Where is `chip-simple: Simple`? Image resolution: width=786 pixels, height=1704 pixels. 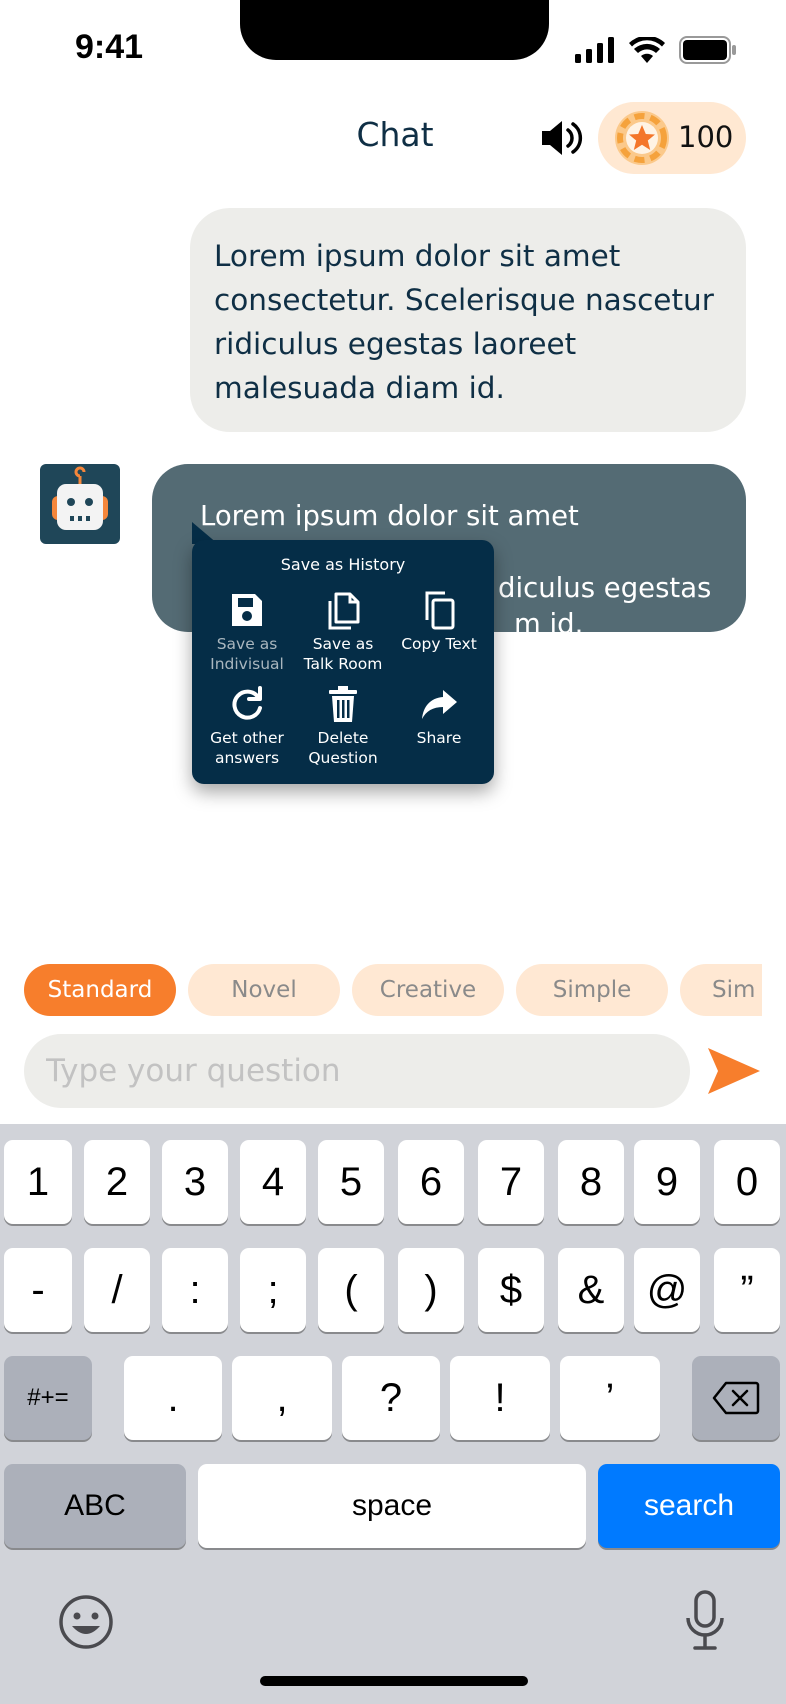 chip-simple: Simple is located at coordinates (592, 990).